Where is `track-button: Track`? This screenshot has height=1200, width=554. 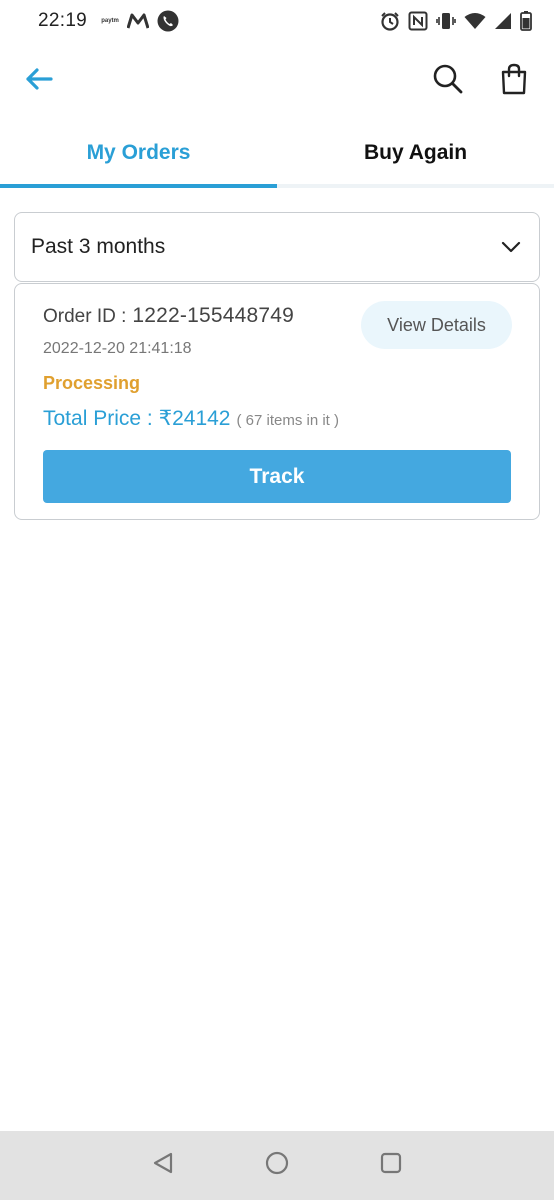 track-button: Track is located at coordinates (277, 476).